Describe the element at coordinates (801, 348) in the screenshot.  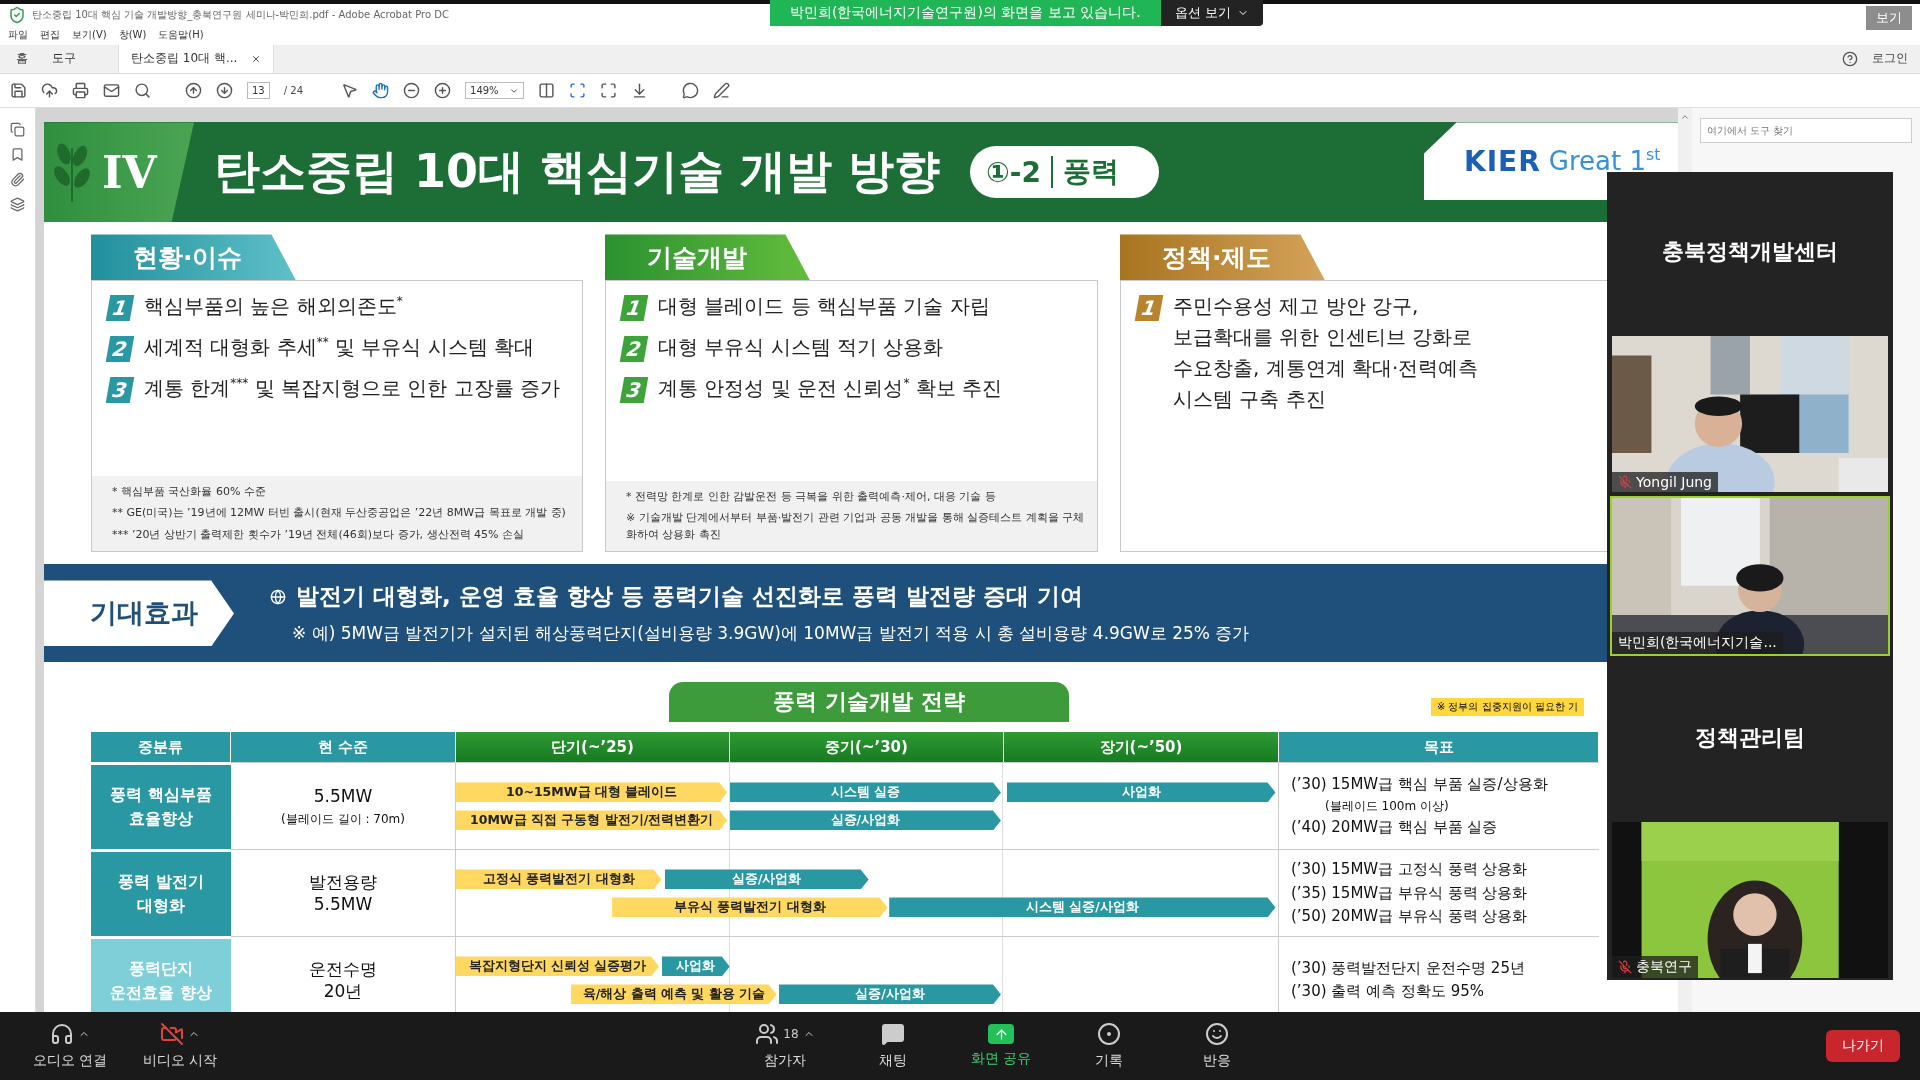
I see `section-item: 대형 부유식 시스템 적기 상용화` at that location.